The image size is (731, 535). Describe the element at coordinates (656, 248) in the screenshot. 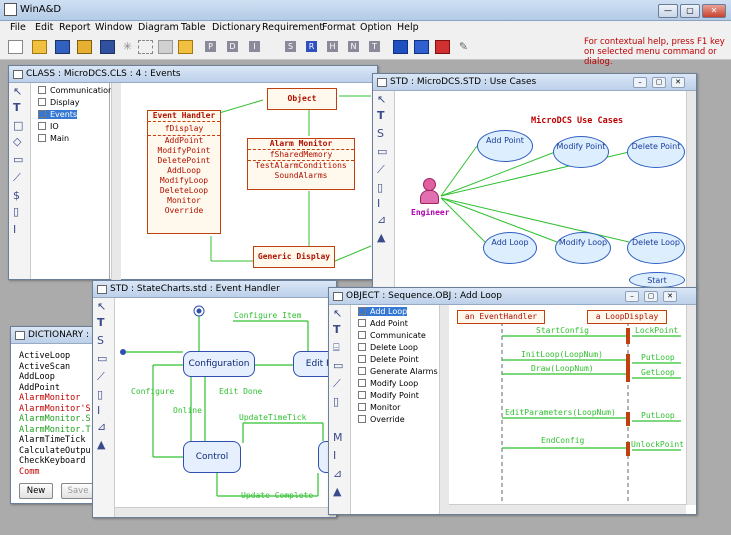

I see `usecase-delete-loop: Delete Loop` at that location.